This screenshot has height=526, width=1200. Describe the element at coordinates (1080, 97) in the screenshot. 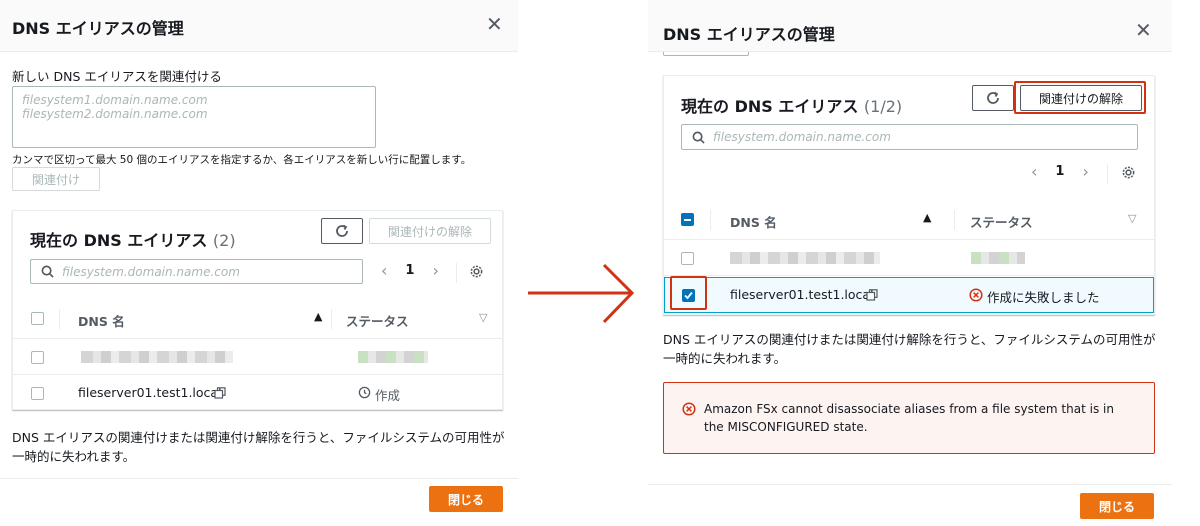

I see `highlight-disassociate` at that location.